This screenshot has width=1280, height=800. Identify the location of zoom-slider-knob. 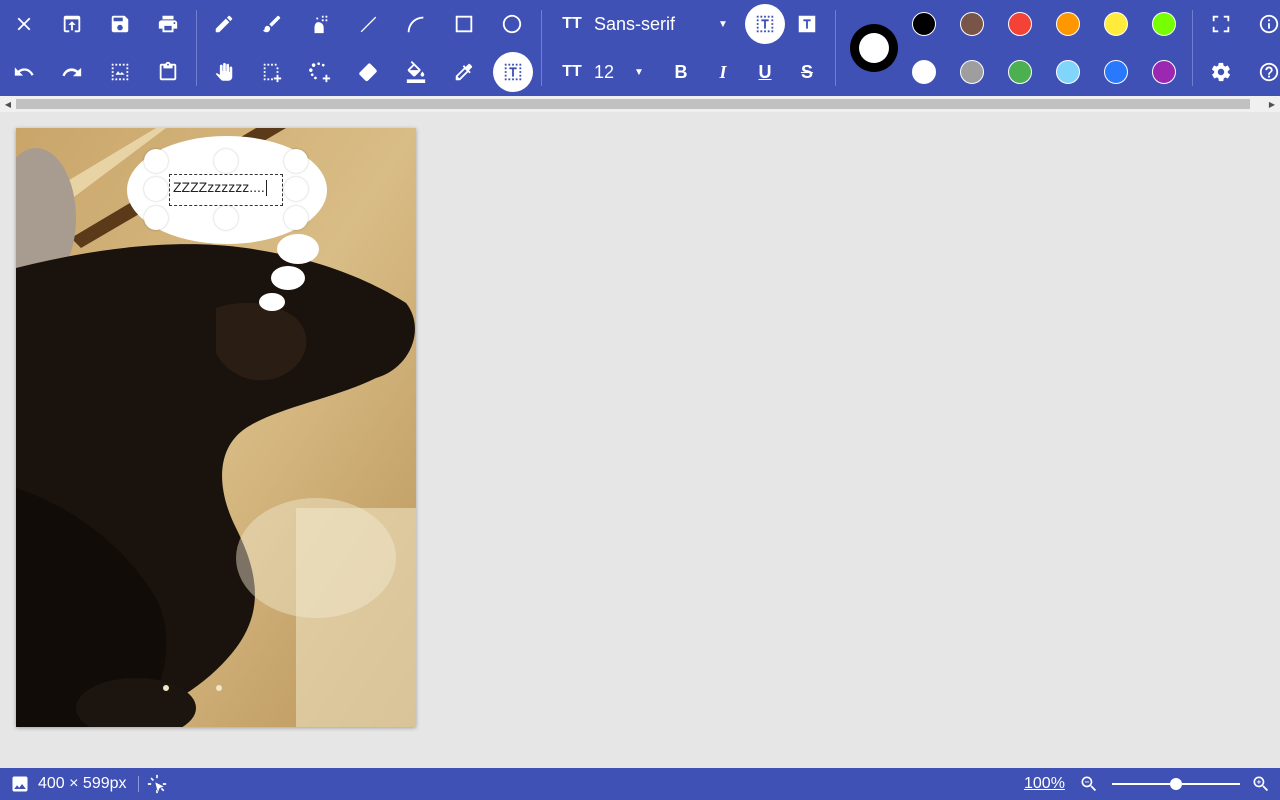
(1176, 784).